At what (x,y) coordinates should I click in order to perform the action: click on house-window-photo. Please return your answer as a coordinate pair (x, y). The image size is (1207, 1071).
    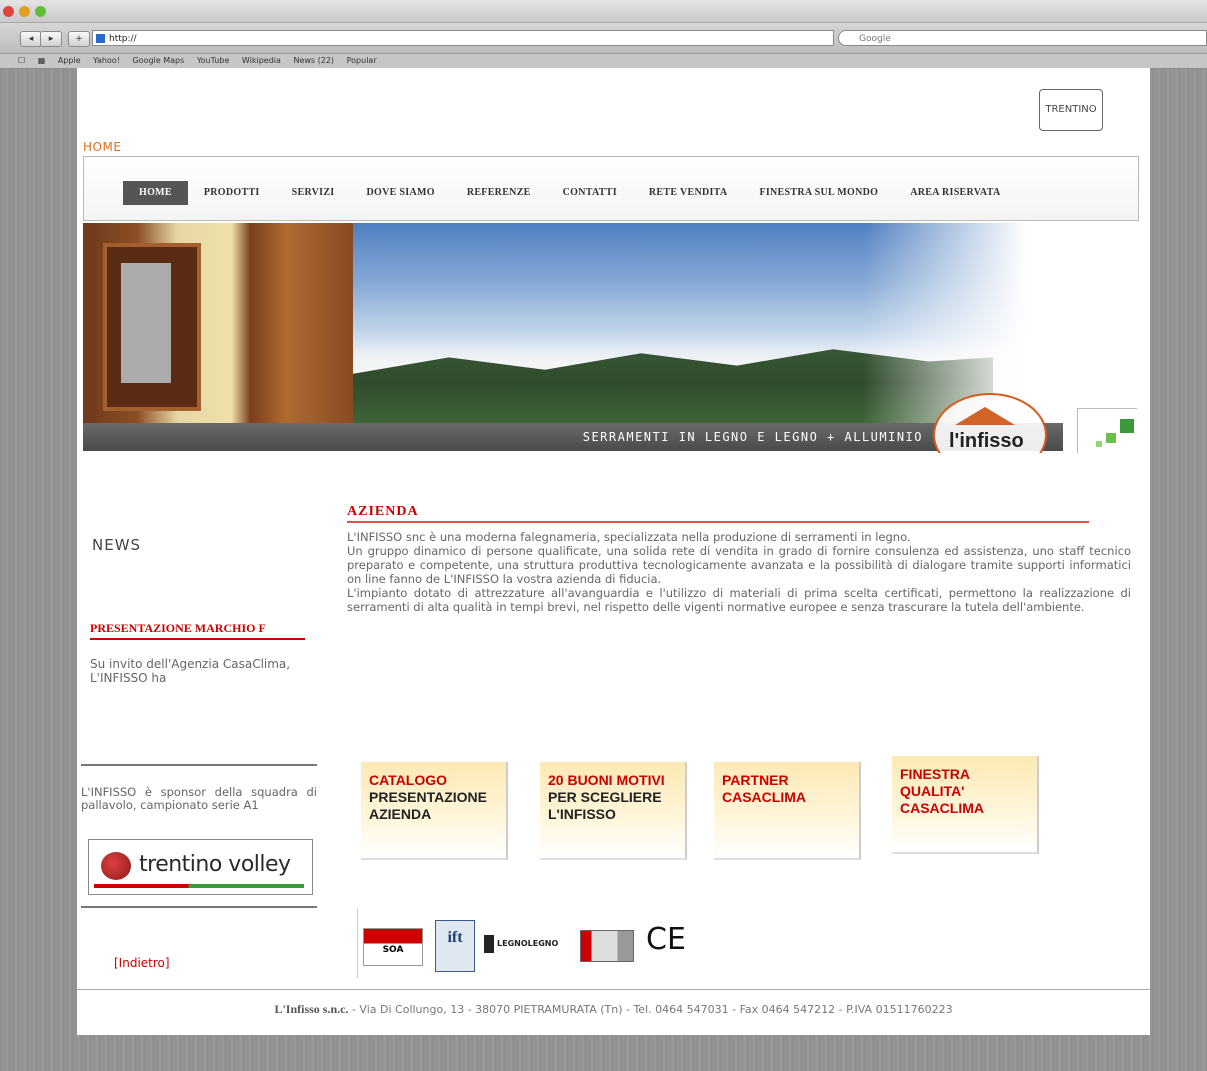
    Looking at the image, I should click on (218, 323).